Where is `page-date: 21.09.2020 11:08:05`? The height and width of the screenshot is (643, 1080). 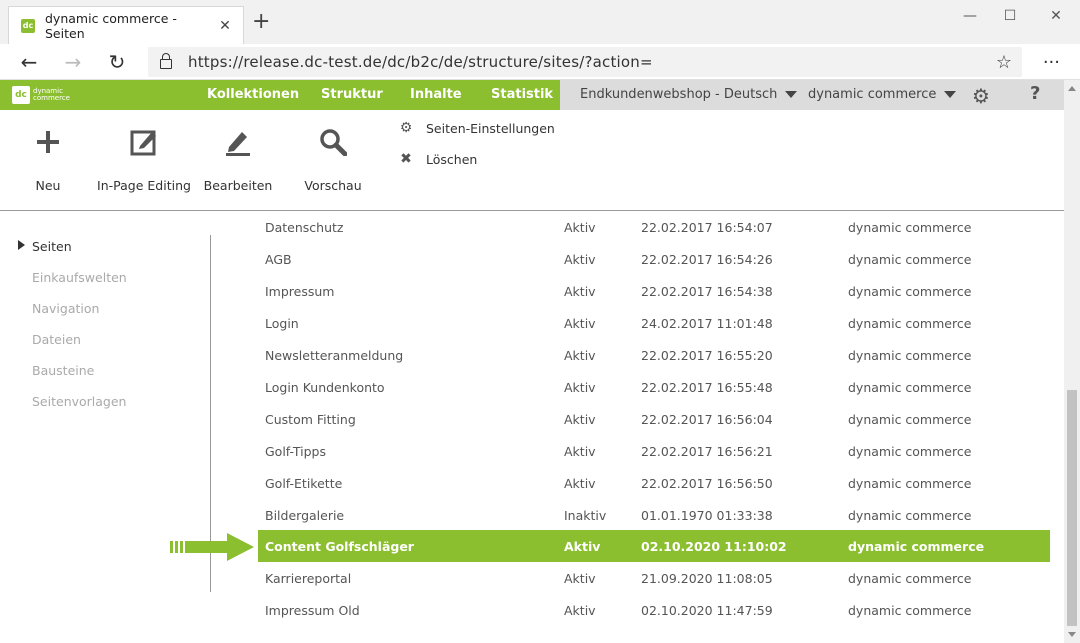 page-date: 21.09.2020 11:08:05 is located at coordinates (707, 578).